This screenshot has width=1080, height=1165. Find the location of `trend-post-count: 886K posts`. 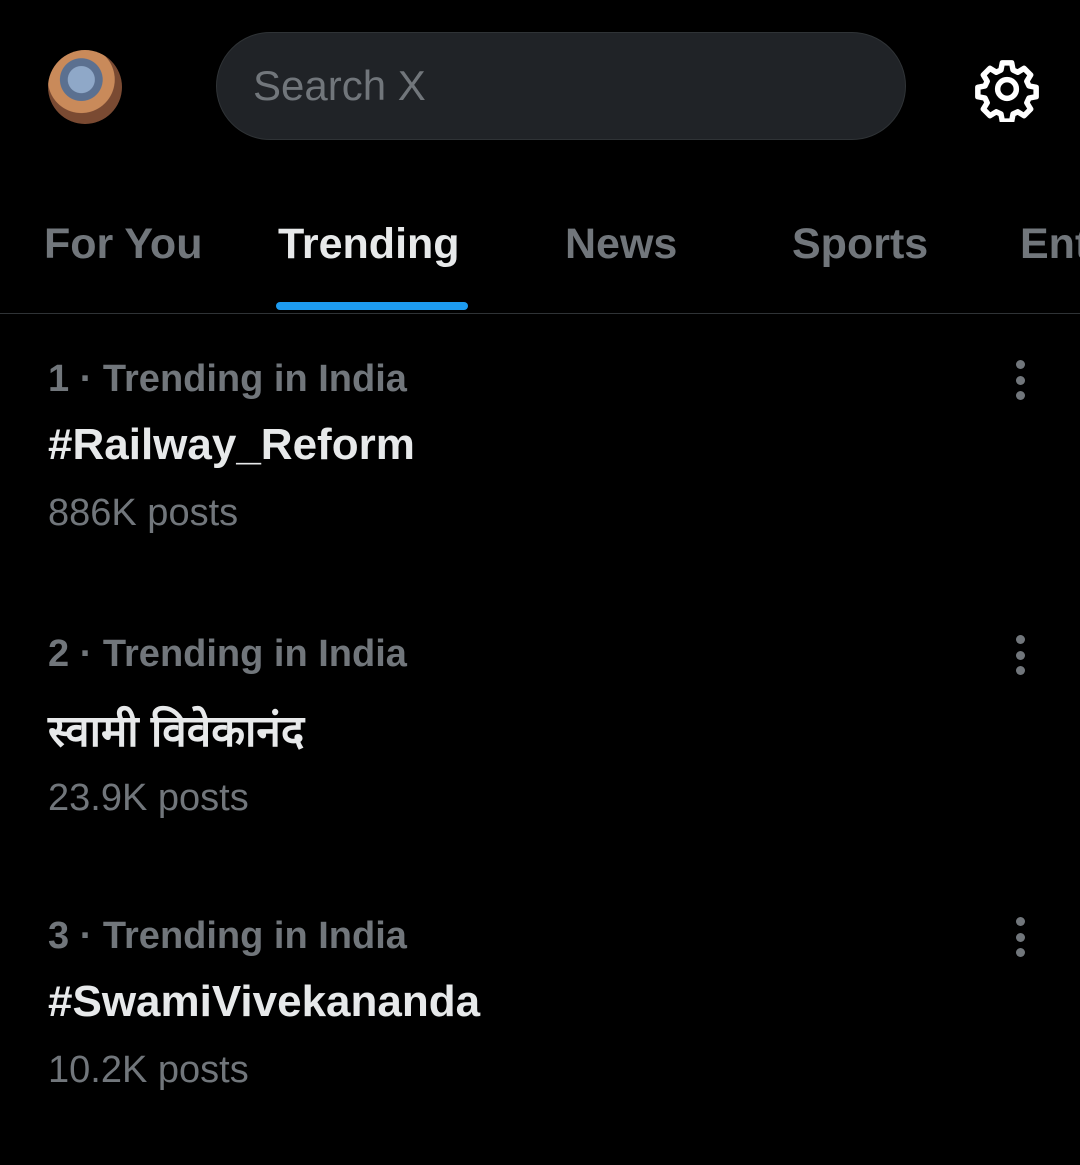

trend-post-count: 886K posts is located at coordinates (143, 513).